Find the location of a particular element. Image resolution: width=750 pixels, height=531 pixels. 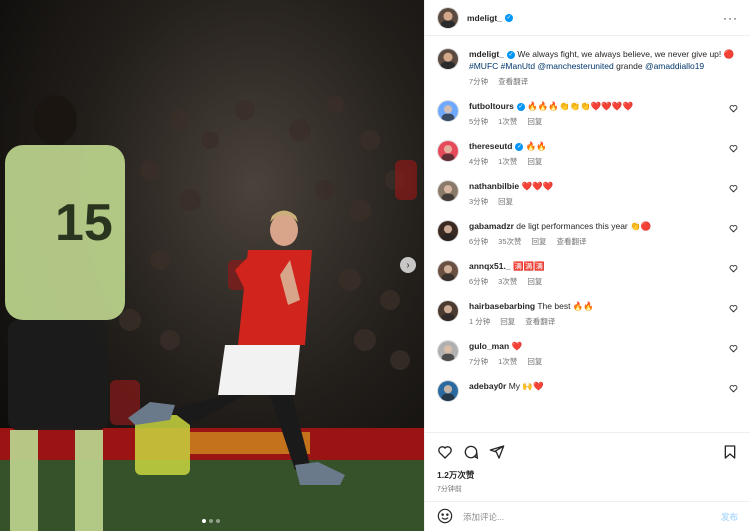

comment-text: The best 🔥🔥 is located at coordinates (565, 306).